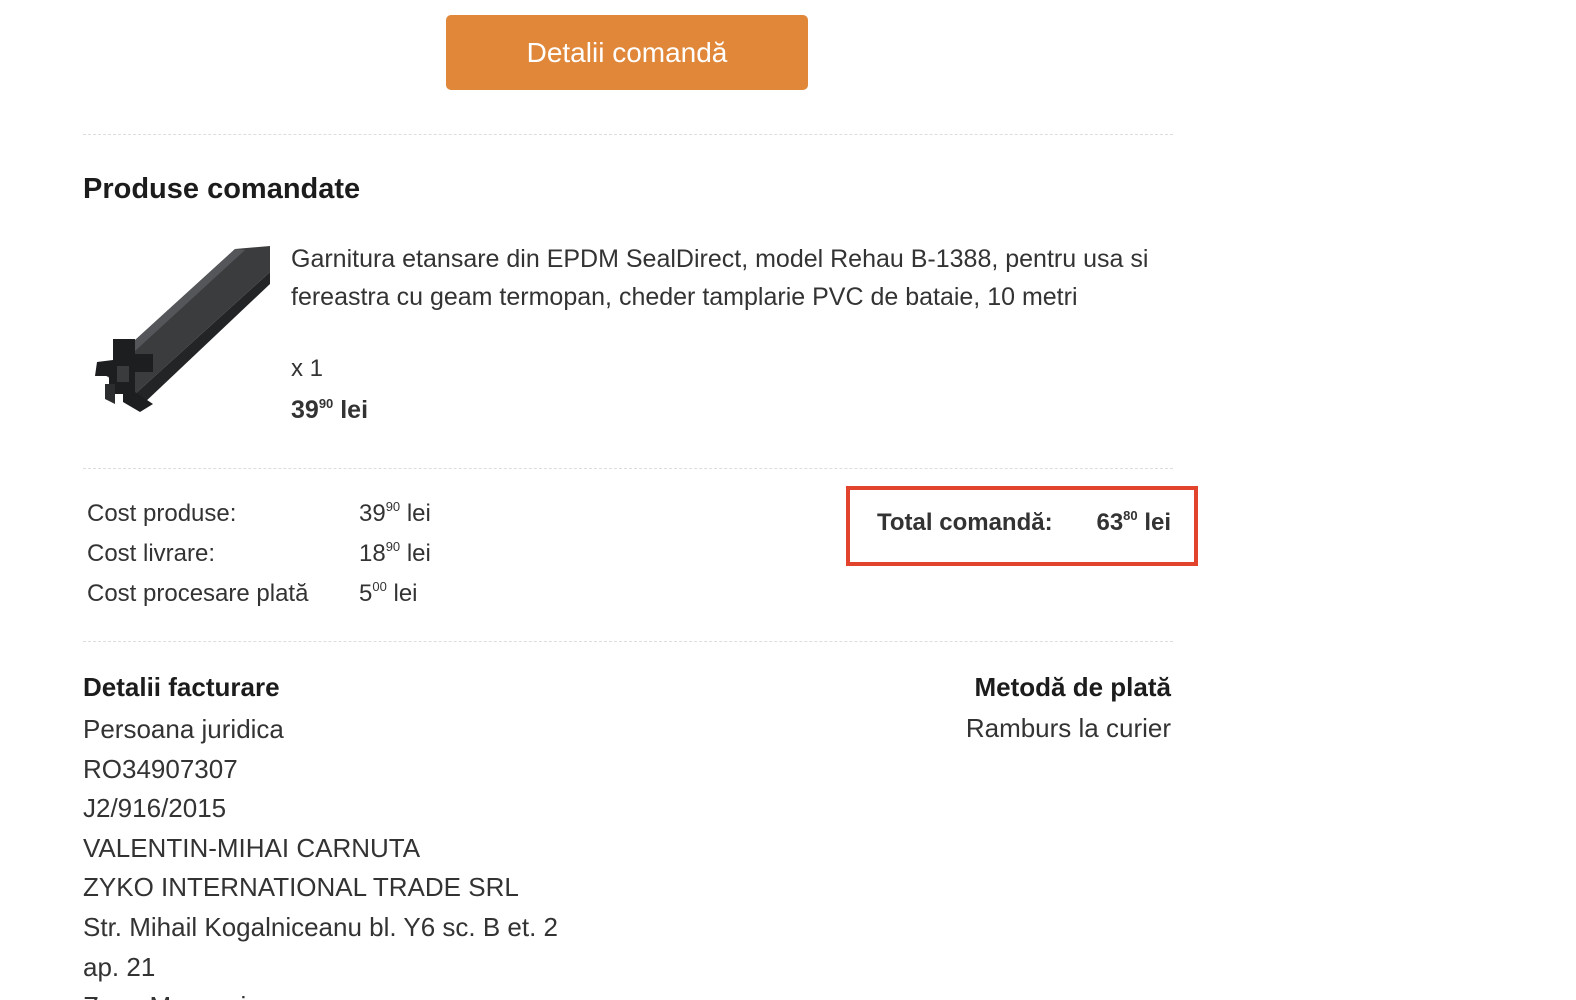  Describe the element at coordinates (366, 593) in the screenshot. I see `cost-int: 5` at that location.